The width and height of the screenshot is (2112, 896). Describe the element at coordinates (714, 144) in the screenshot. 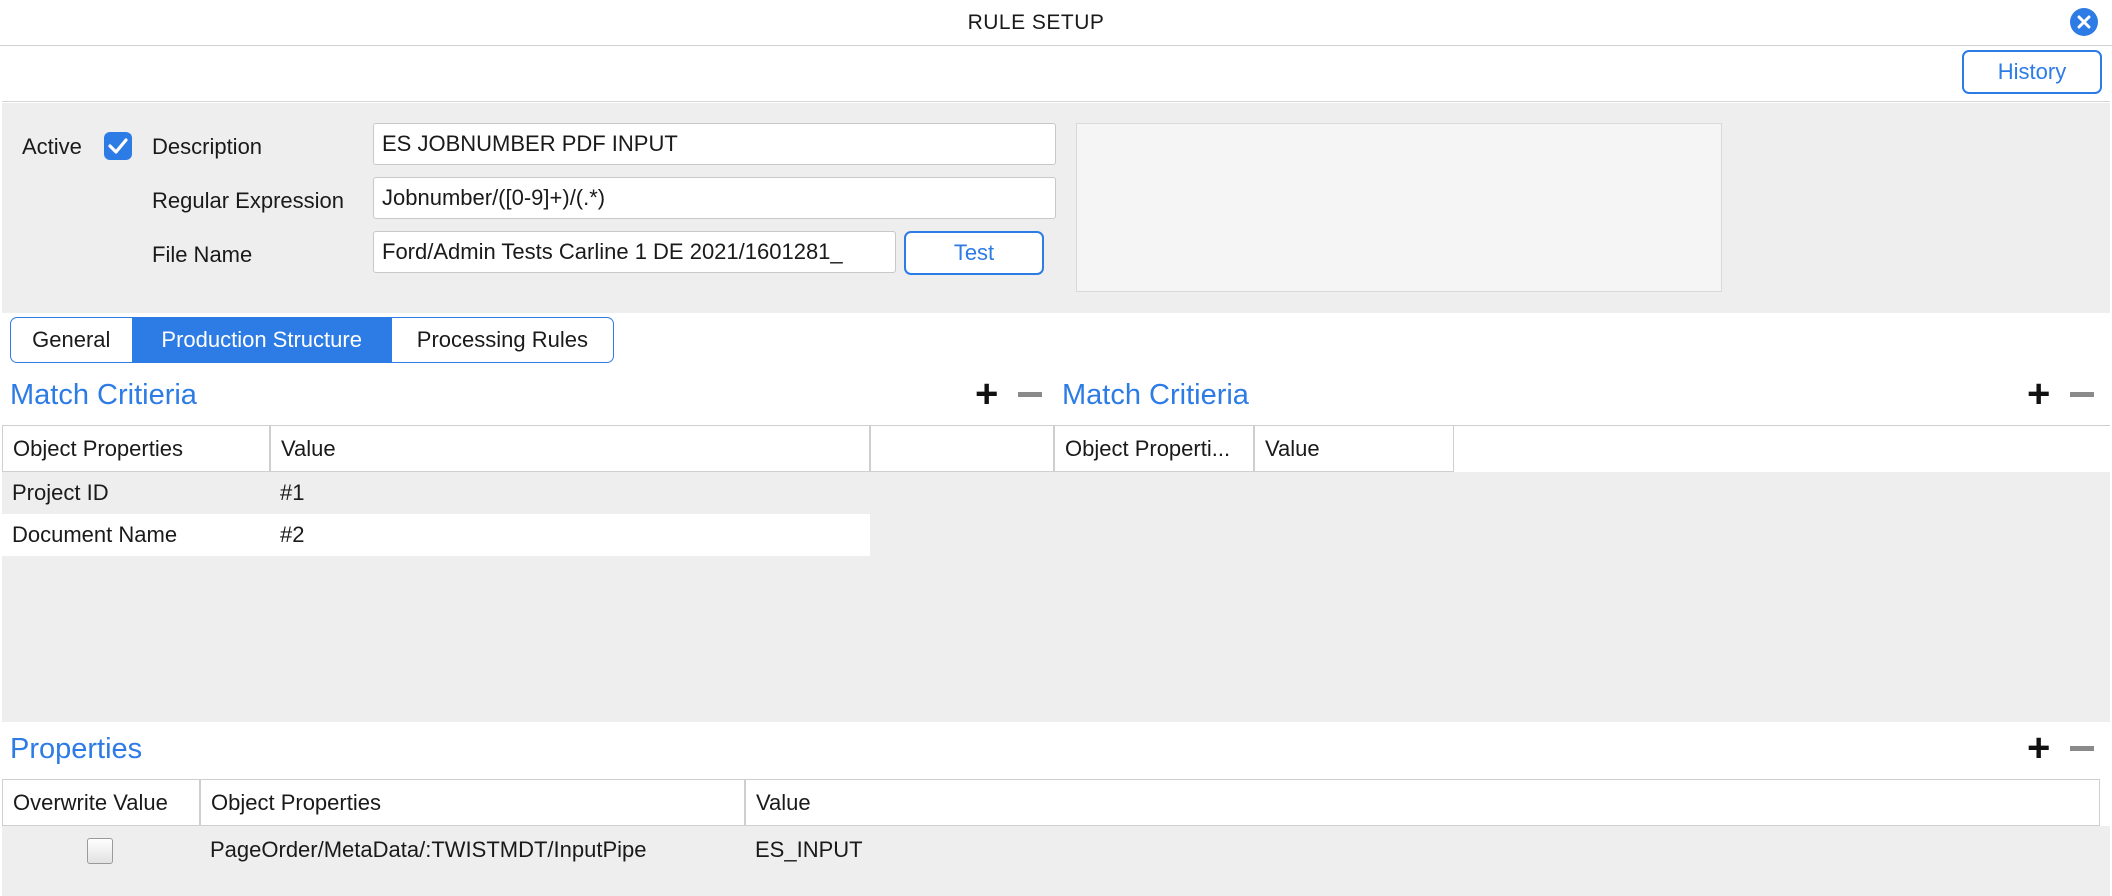

I see `description-input: ES JOBNUMBER PDF INPUT` at that location.